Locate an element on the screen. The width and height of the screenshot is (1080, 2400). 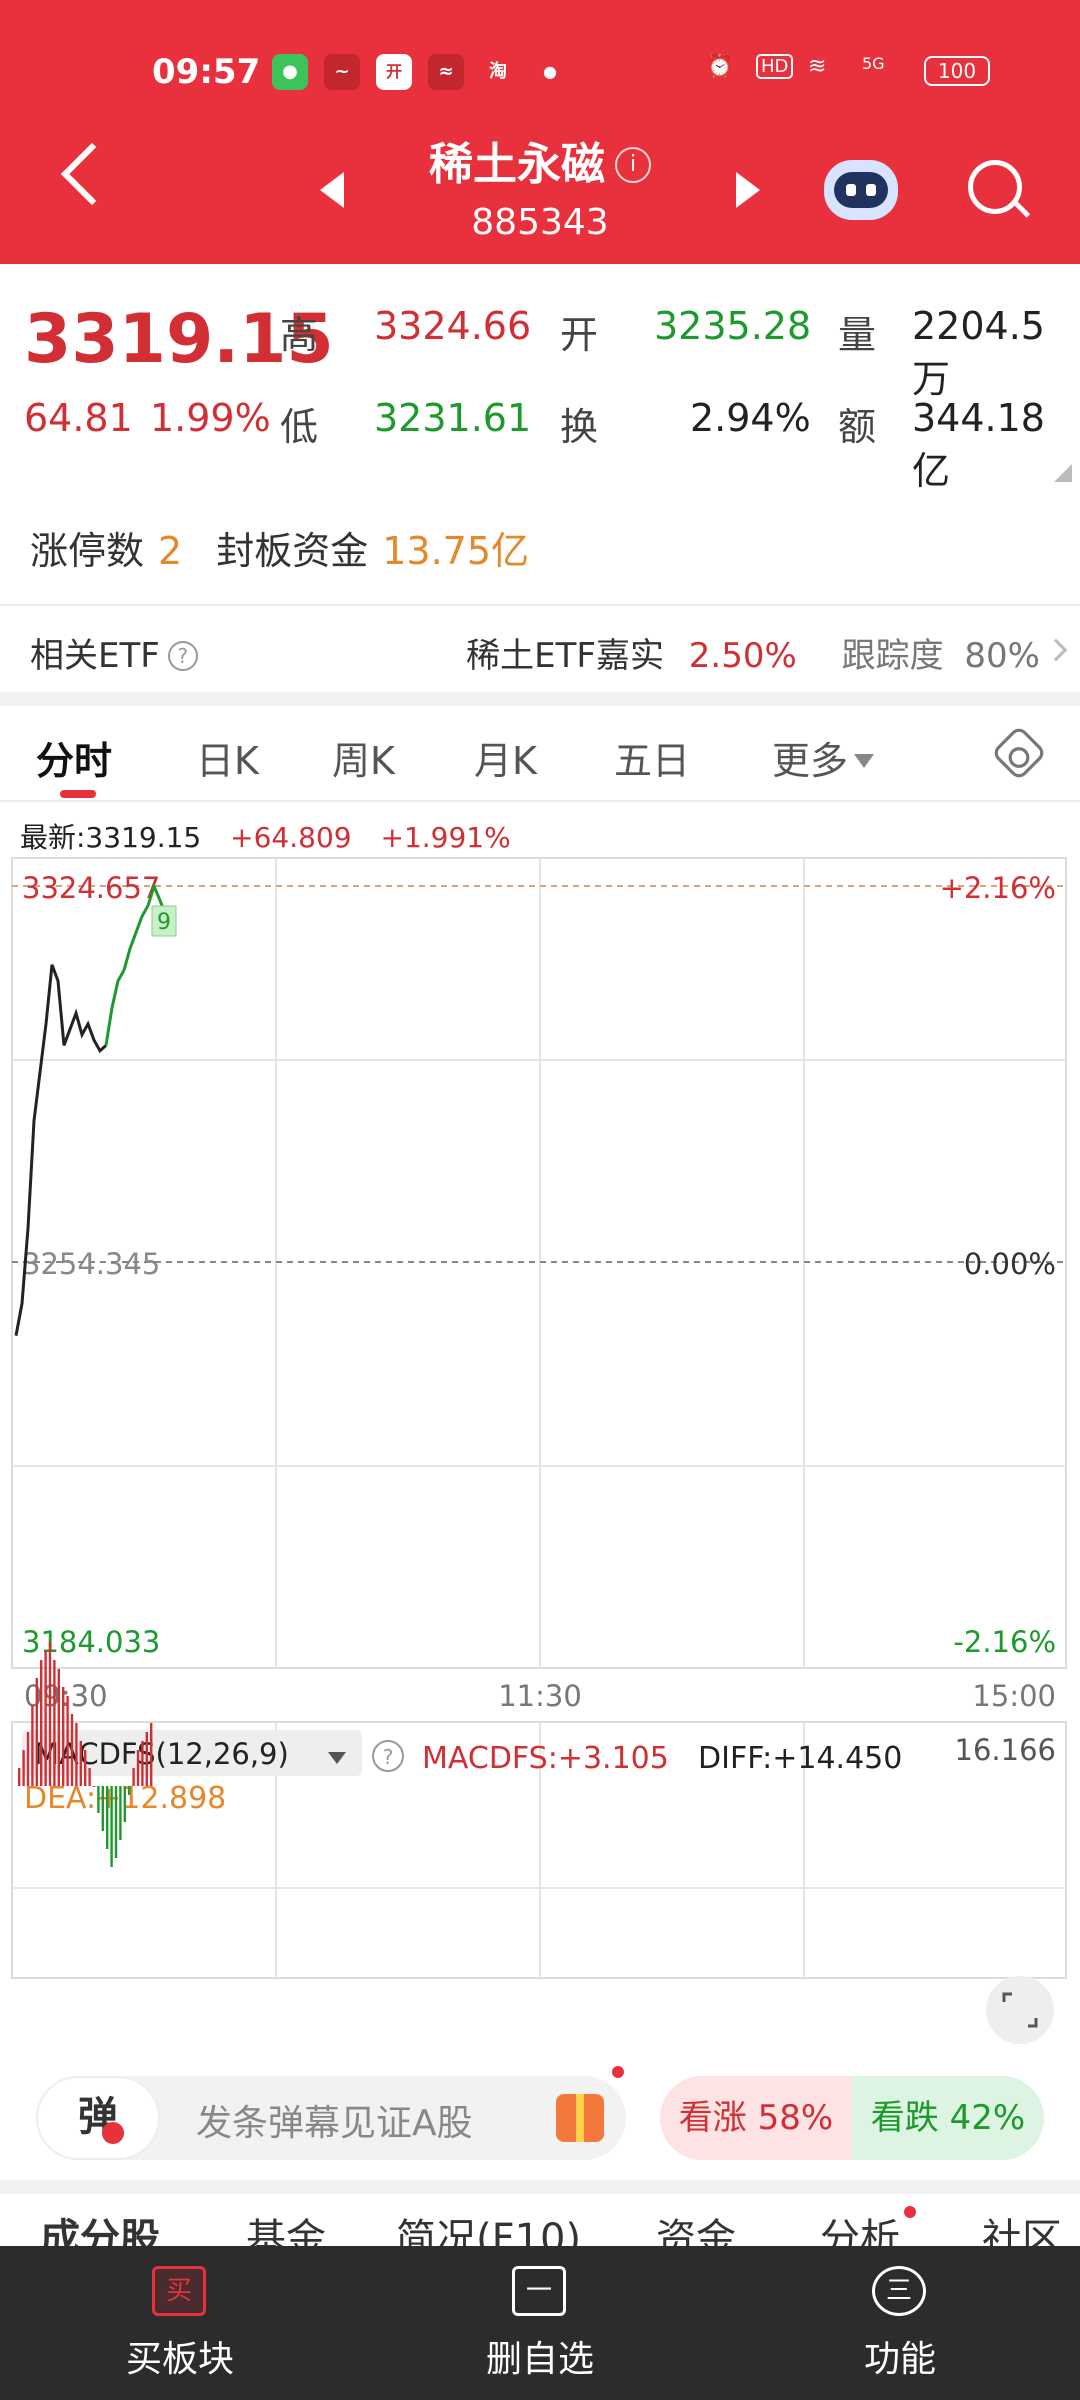
divider is located at coordinates (540, 605).